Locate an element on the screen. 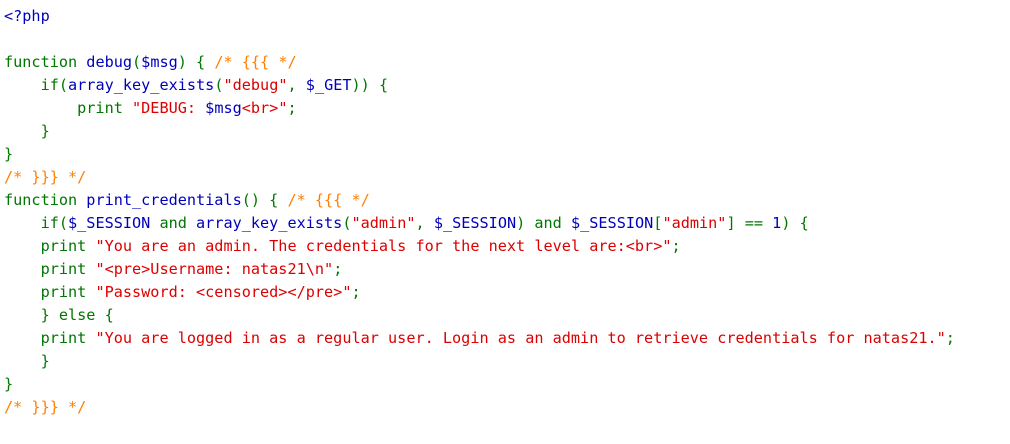 This screenshot has width=1010, height=444. code-token-string: "DEBUG: is located at coordinates (169, 108).